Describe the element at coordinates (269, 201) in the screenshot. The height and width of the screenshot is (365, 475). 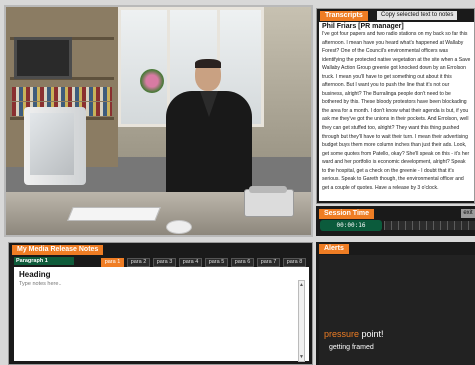
I see `desk-phone` at that location.